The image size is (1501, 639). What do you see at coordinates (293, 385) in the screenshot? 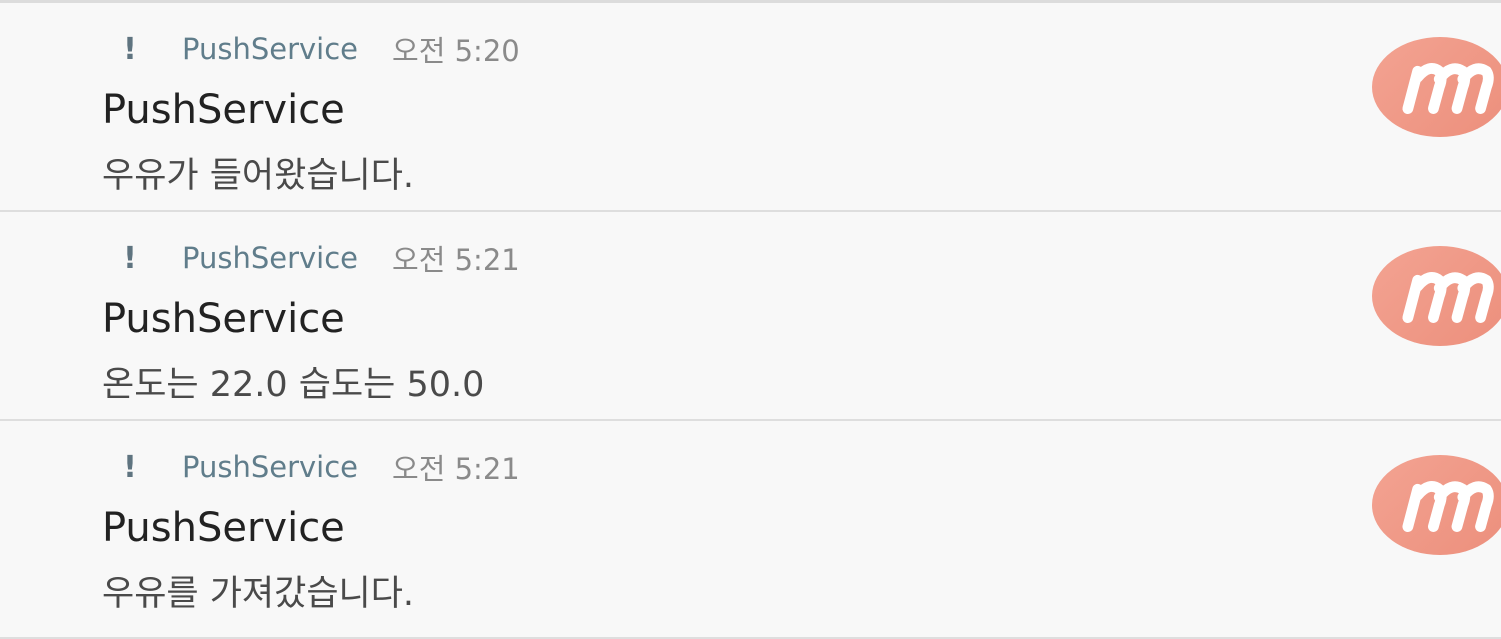
I see `notification-body: 온도는 22.0 습도는 50.0` at bounding box center [293, 385].